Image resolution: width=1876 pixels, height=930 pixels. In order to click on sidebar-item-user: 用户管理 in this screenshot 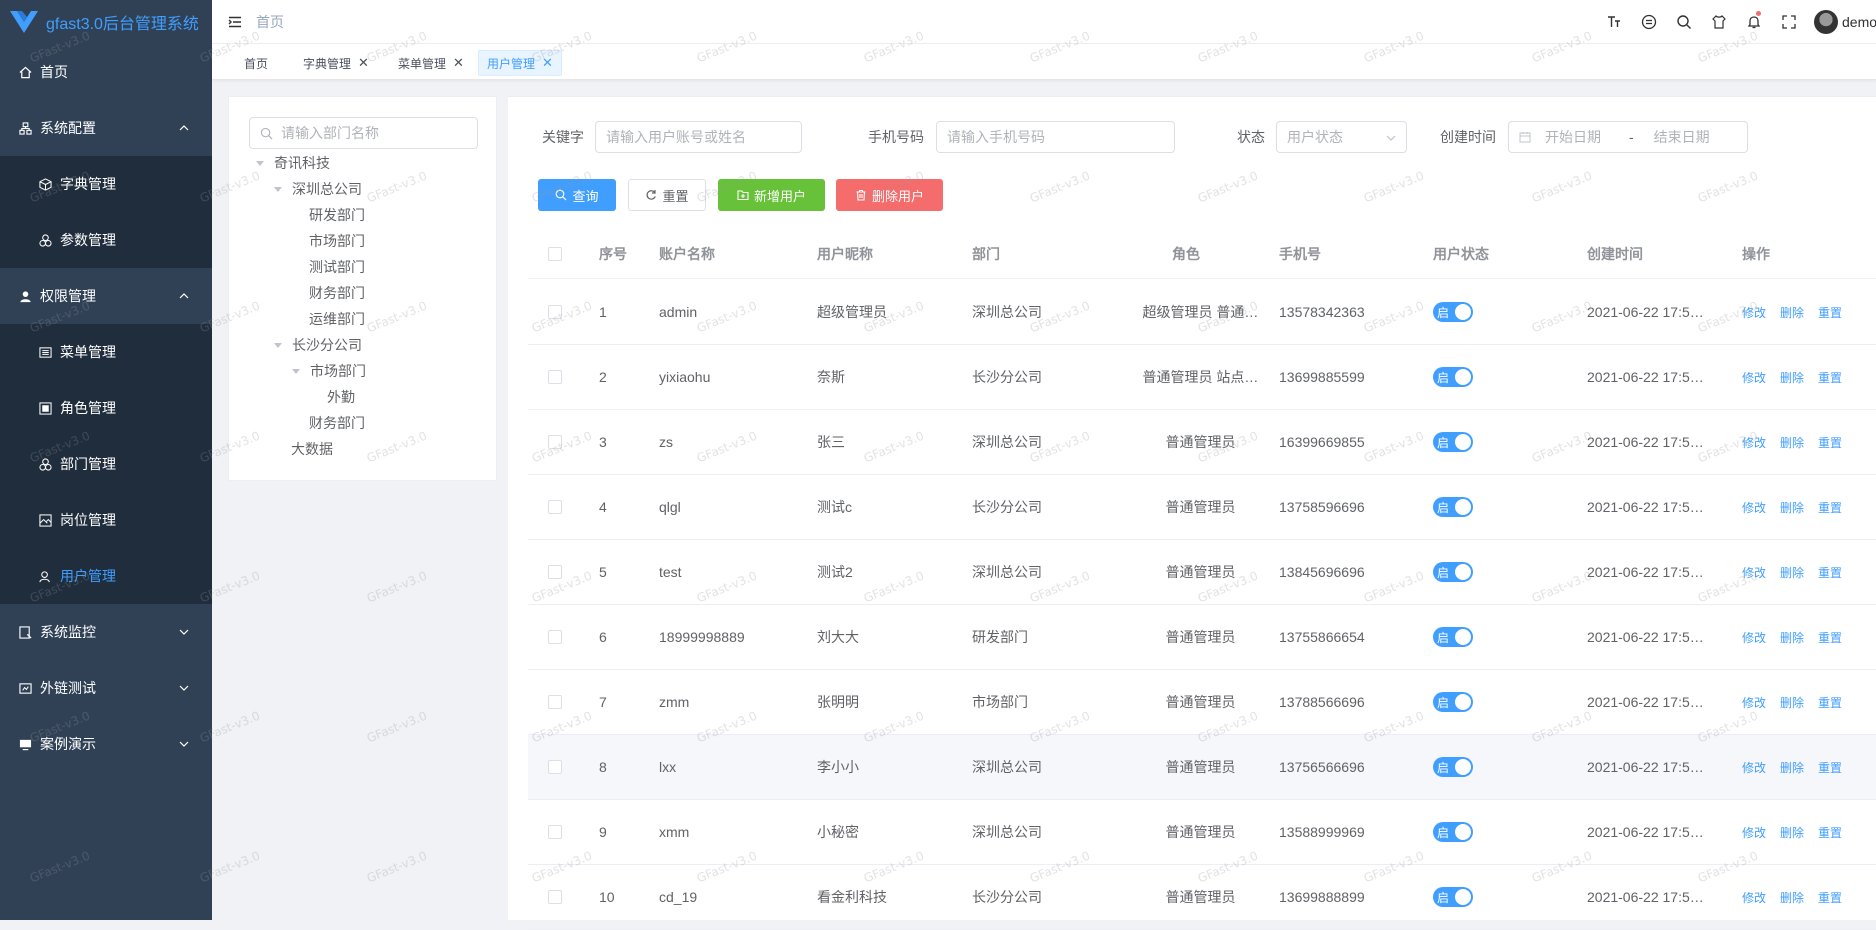, I will do `click(106, 576)`.